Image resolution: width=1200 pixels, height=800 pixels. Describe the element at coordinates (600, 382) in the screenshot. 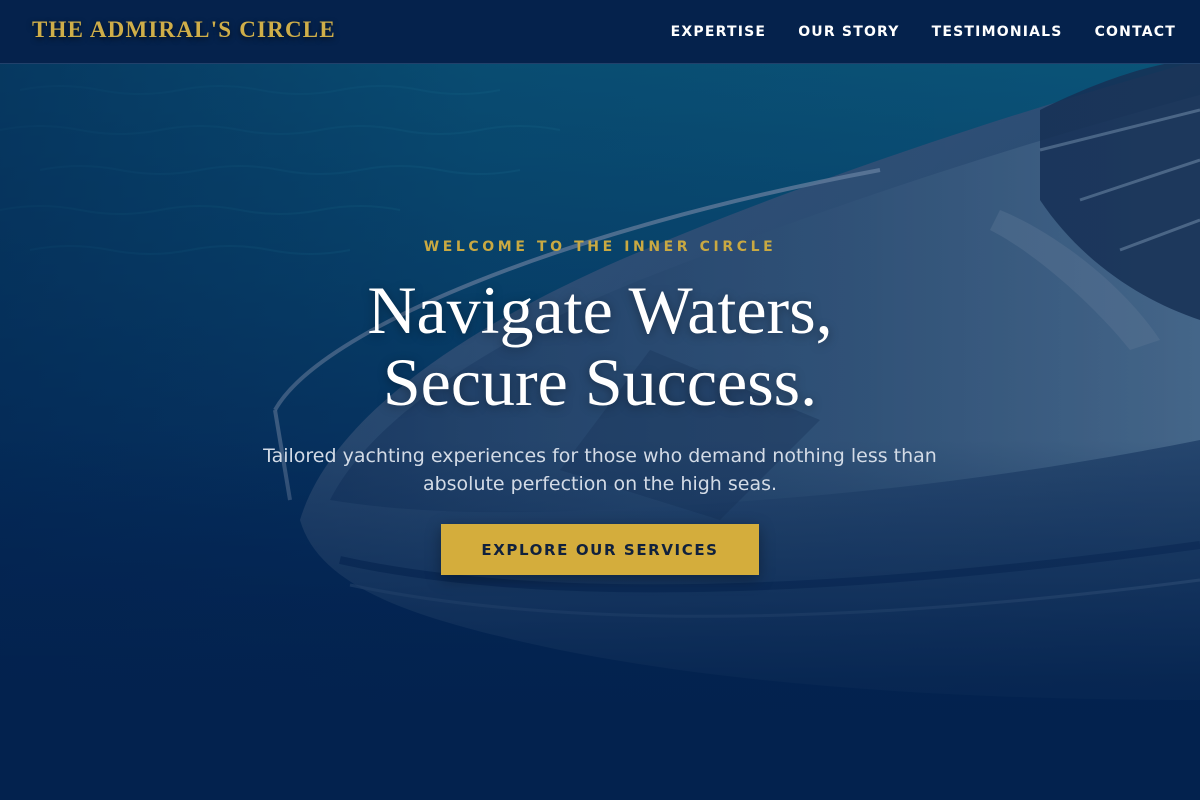

I see `hero-headline-line-2: Secure Success.` at that location.